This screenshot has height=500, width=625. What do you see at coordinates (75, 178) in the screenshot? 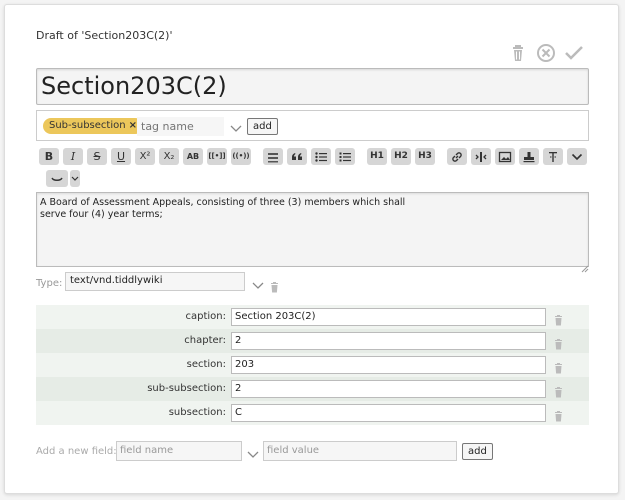
I see `preview-dropdown-icon` at bounding box center [75, 178].